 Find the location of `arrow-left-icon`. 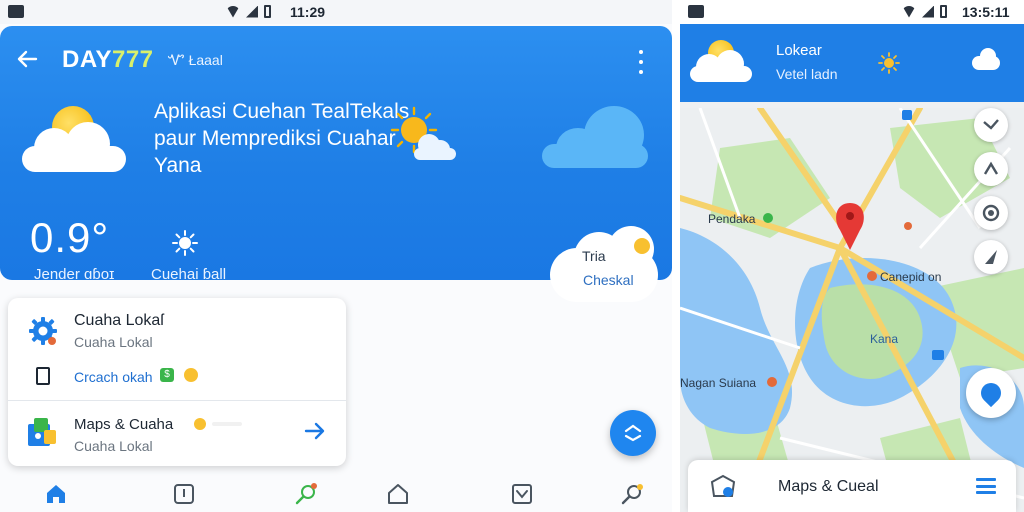

arrow-left-icon is located at coordinates (27, 62).